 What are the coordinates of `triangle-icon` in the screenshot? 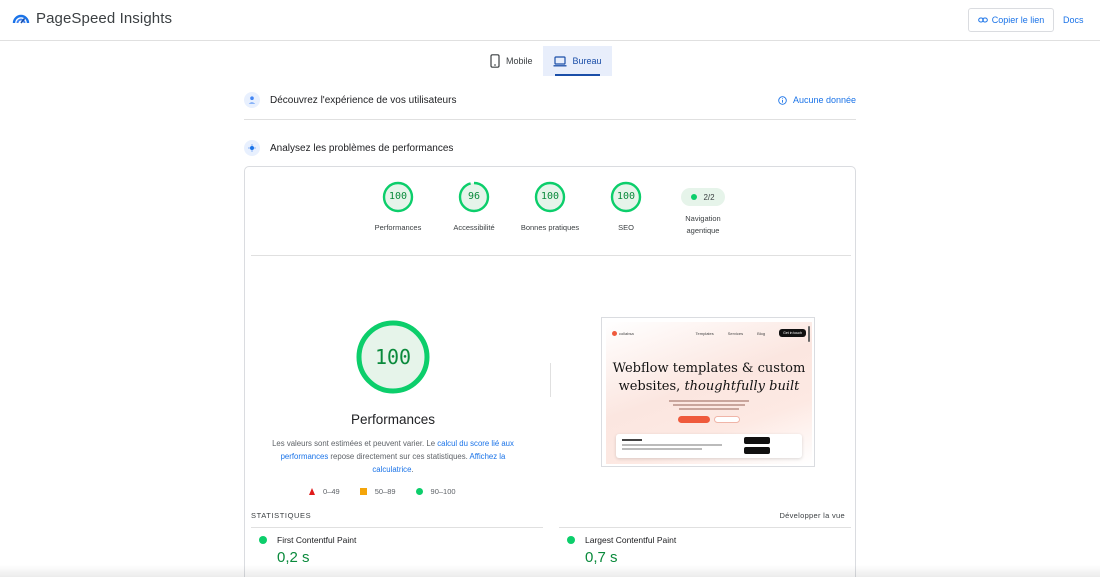 It's located at (312, 491).